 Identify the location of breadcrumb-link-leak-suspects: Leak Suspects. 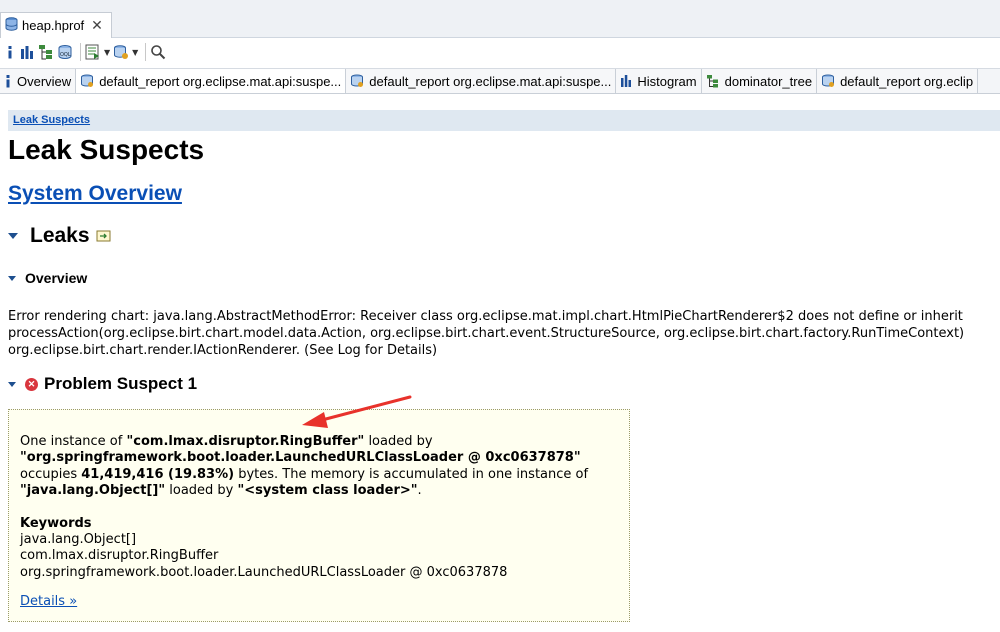
(51, 120).